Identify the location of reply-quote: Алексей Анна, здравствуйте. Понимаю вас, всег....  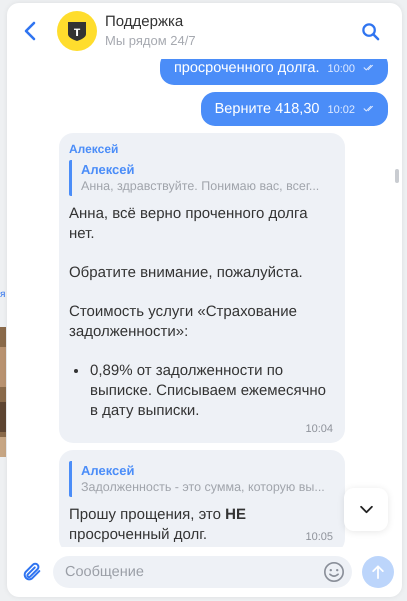
(201, 178).